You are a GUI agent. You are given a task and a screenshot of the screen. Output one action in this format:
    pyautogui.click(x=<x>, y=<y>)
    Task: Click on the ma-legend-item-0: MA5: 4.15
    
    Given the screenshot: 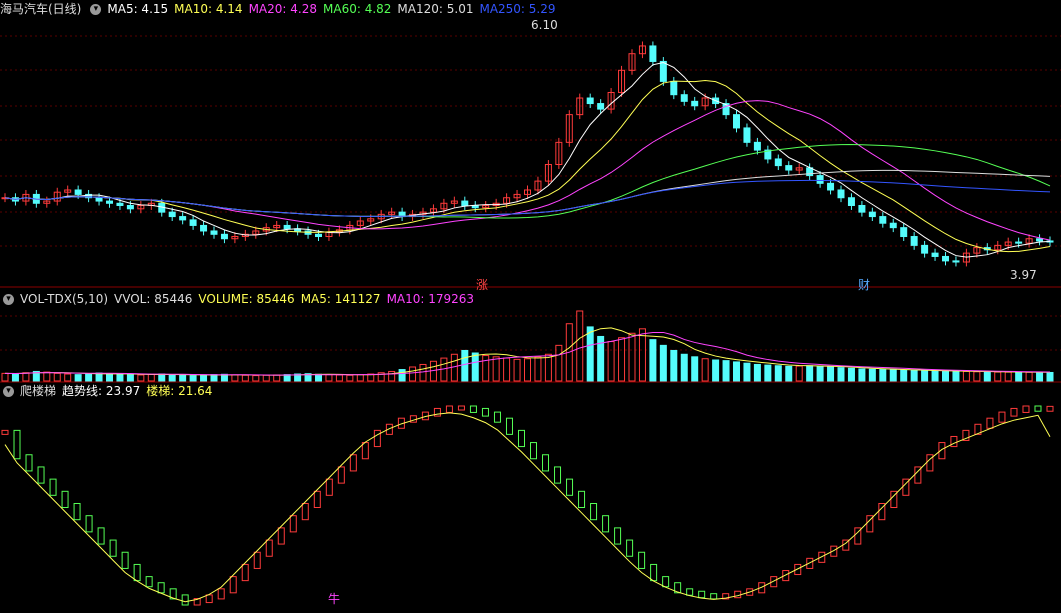 What is the action you would take?
    pyautogui.click(x=138, y=9)
    